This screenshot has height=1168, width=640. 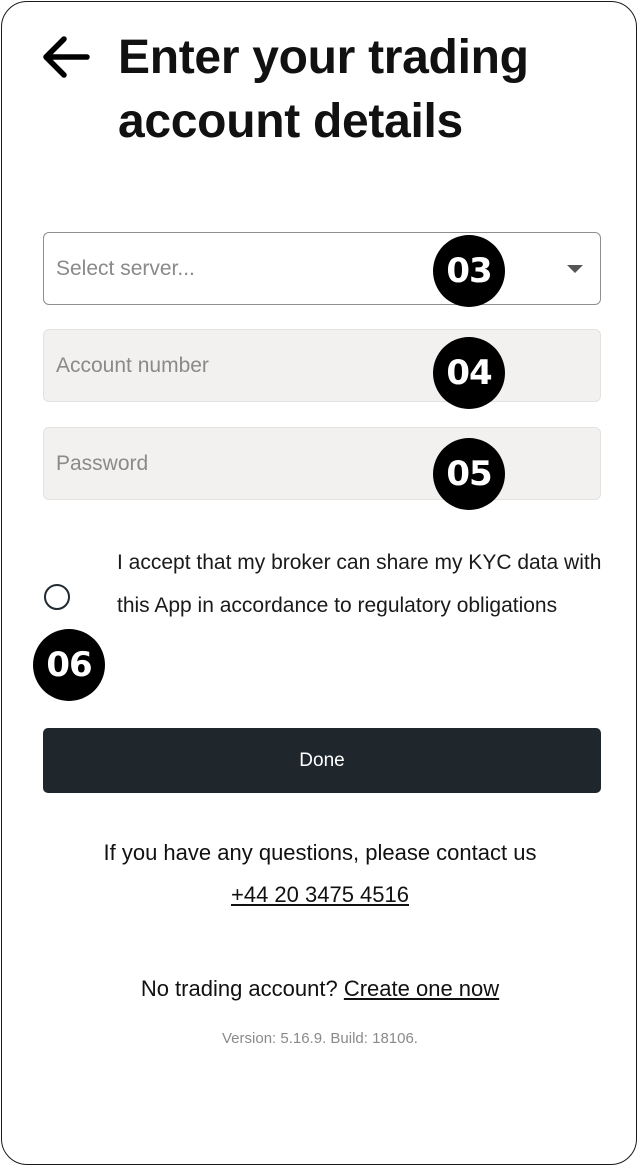 I want to click on no-account-text: No trading account?, so click(x=239, y=988).